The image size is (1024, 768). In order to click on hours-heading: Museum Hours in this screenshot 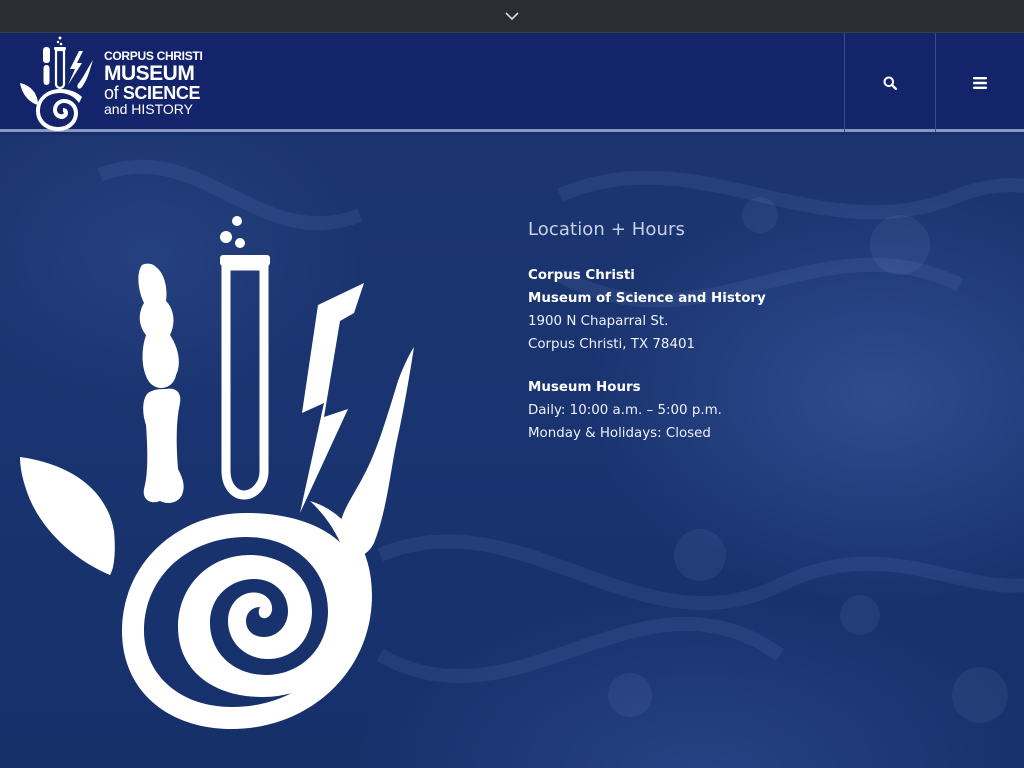, I will do `click(584, 387)`.